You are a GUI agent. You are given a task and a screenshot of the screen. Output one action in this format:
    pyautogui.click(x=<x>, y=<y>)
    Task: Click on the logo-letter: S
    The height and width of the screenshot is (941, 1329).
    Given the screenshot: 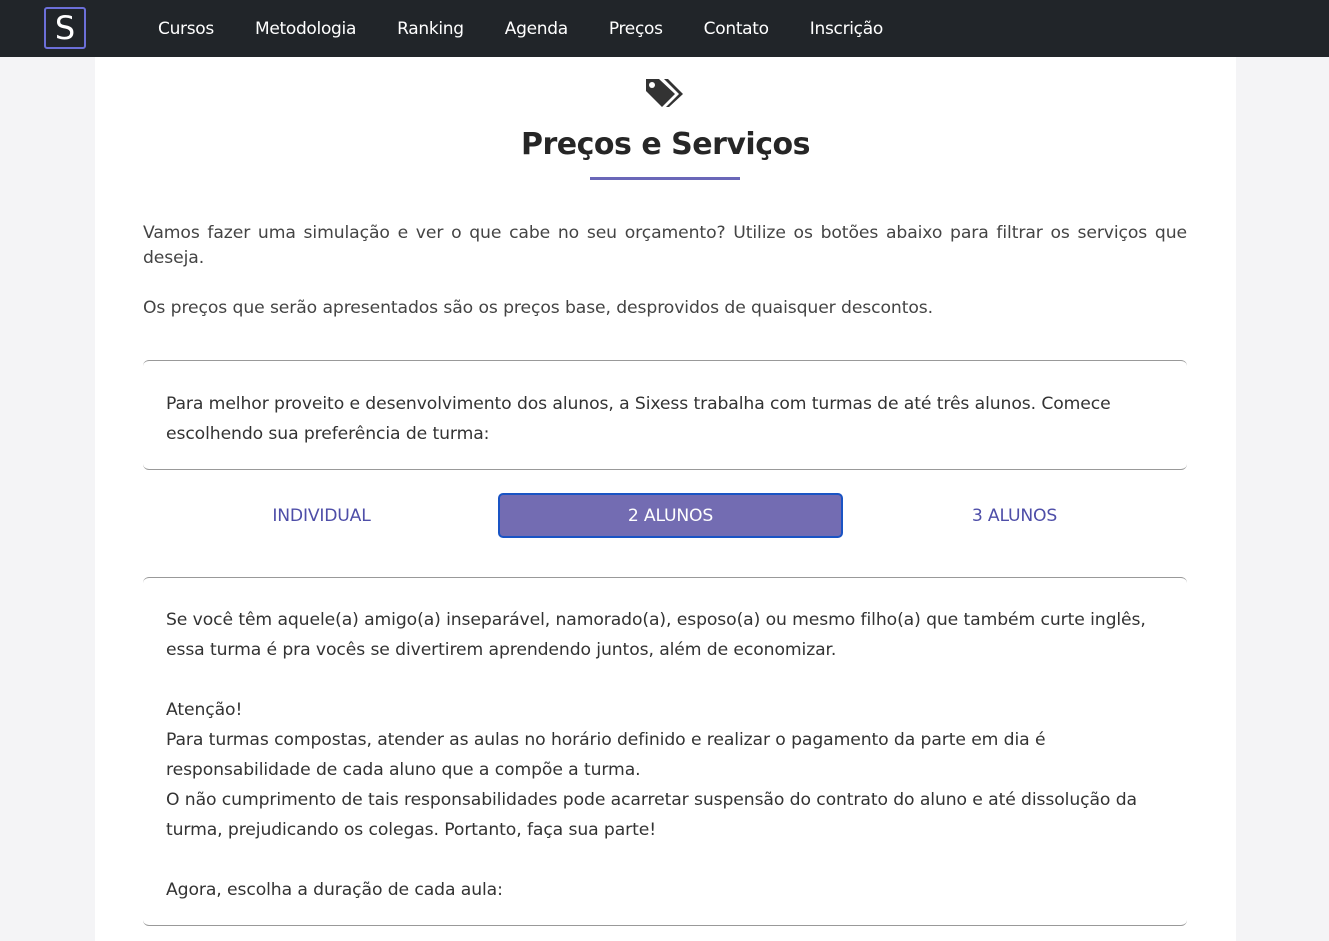 What is the action you would take?
    pyautogui.click(x=65, y=28)
    